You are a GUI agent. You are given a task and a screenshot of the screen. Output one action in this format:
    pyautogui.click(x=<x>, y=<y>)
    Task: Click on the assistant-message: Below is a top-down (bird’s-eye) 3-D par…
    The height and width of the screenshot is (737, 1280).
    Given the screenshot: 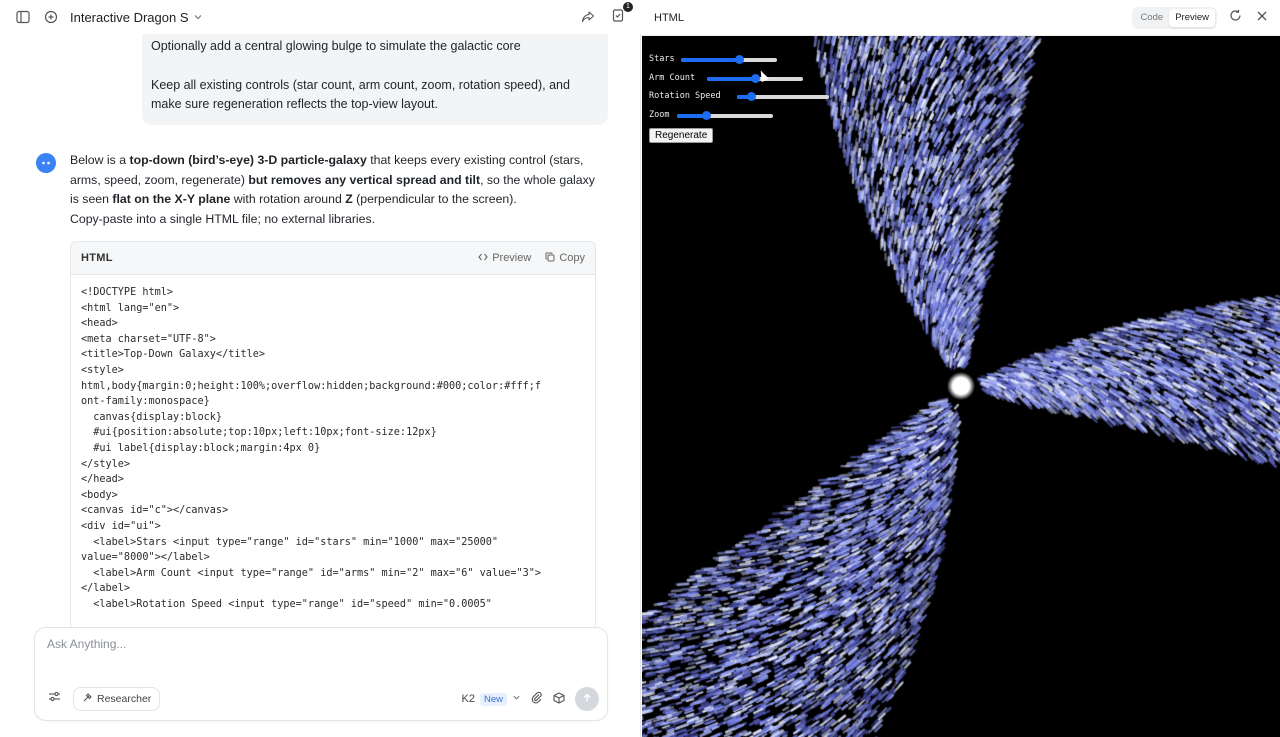 What is the action you would take?
    pyautogui.click(x=335, y=190)
    